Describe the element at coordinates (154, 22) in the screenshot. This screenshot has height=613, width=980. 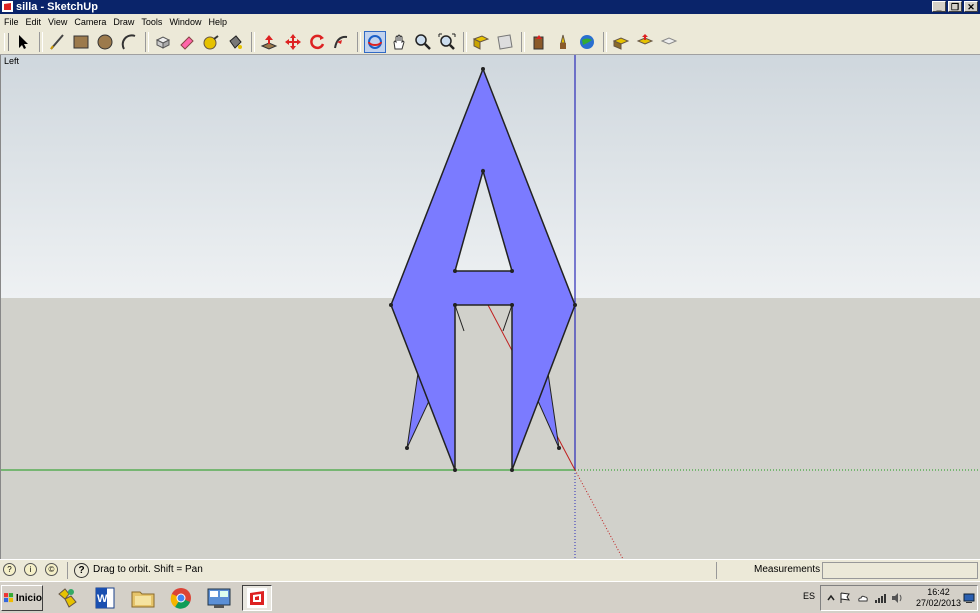
I see `menu-tools: Tools` at that location.